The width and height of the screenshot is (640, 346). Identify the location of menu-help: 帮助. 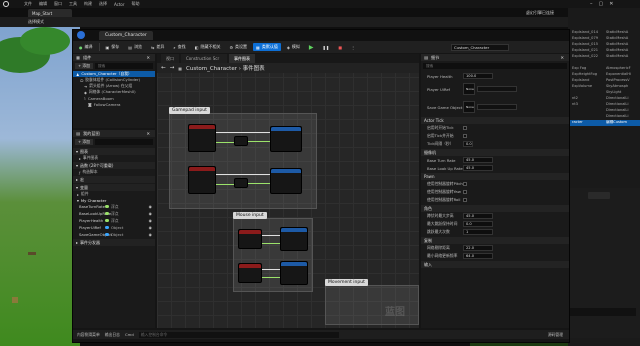
(136, 4).